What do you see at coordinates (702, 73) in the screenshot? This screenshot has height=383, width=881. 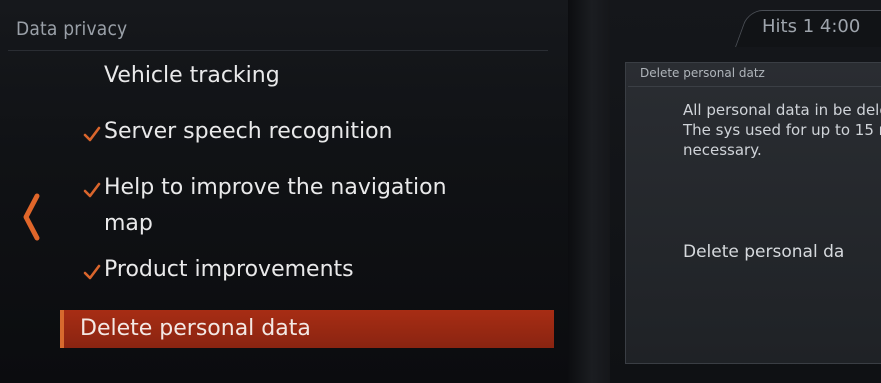 I see `info-panel-title: Delete personal datz` at bounding box center [702, 73].